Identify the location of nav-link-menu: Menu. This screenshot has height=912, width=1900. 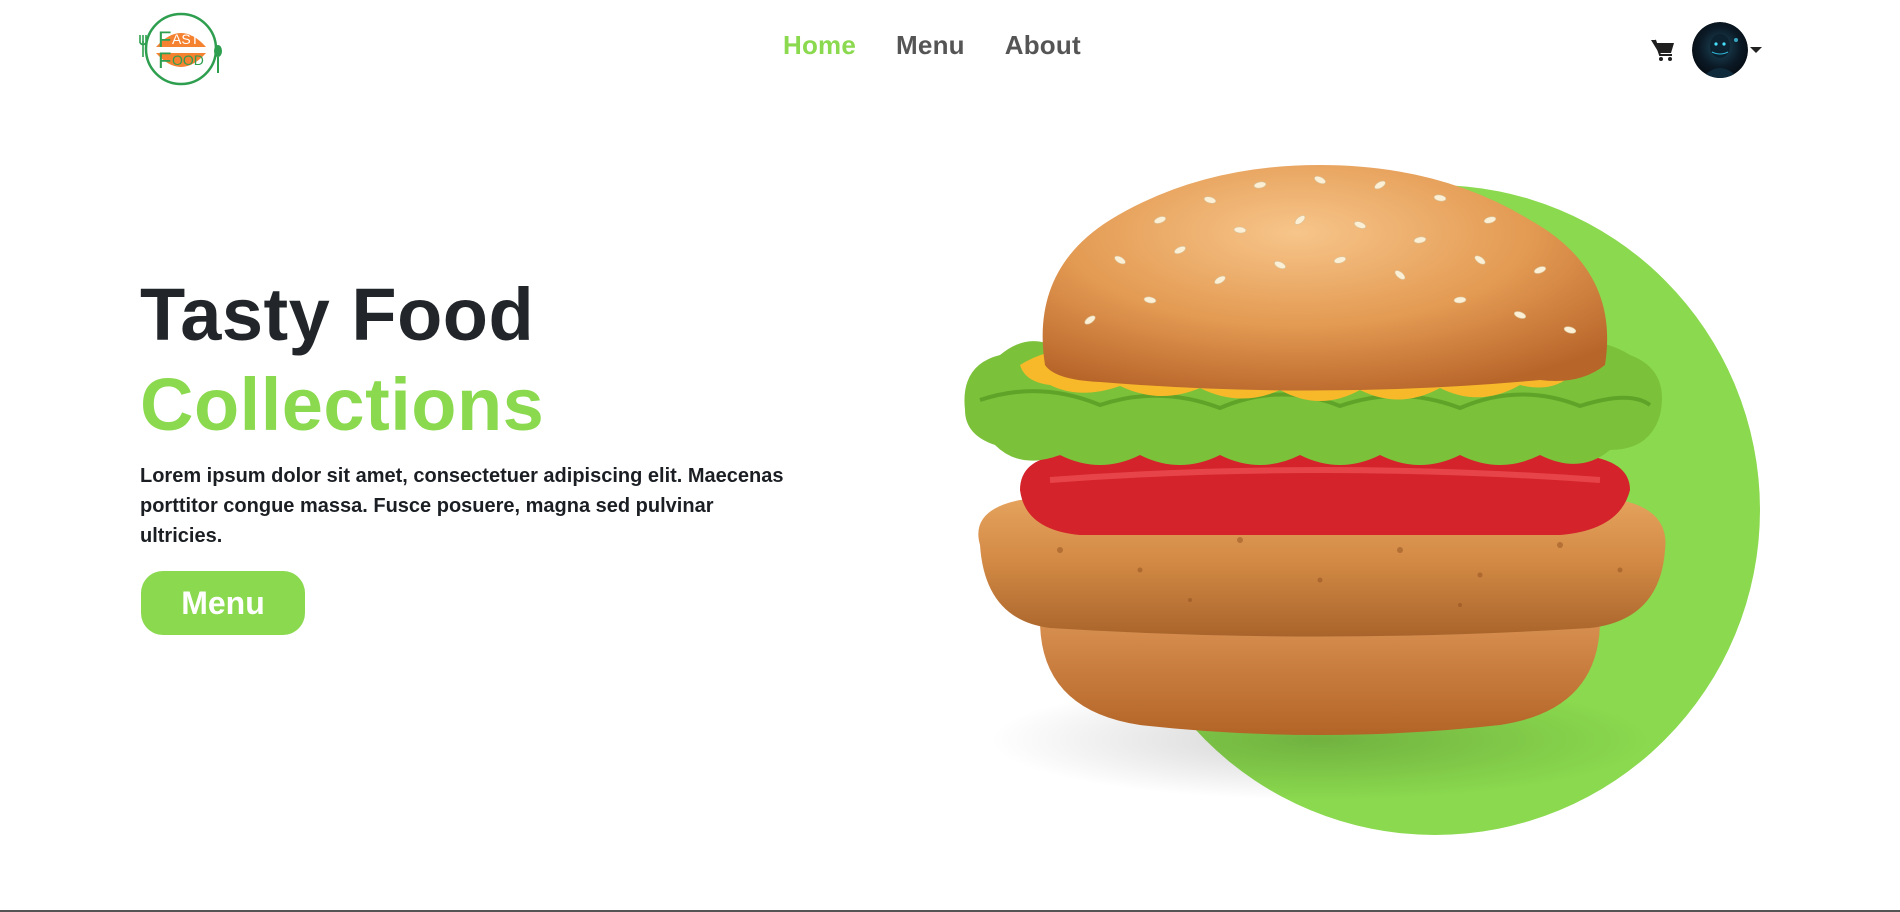
(930, 45).